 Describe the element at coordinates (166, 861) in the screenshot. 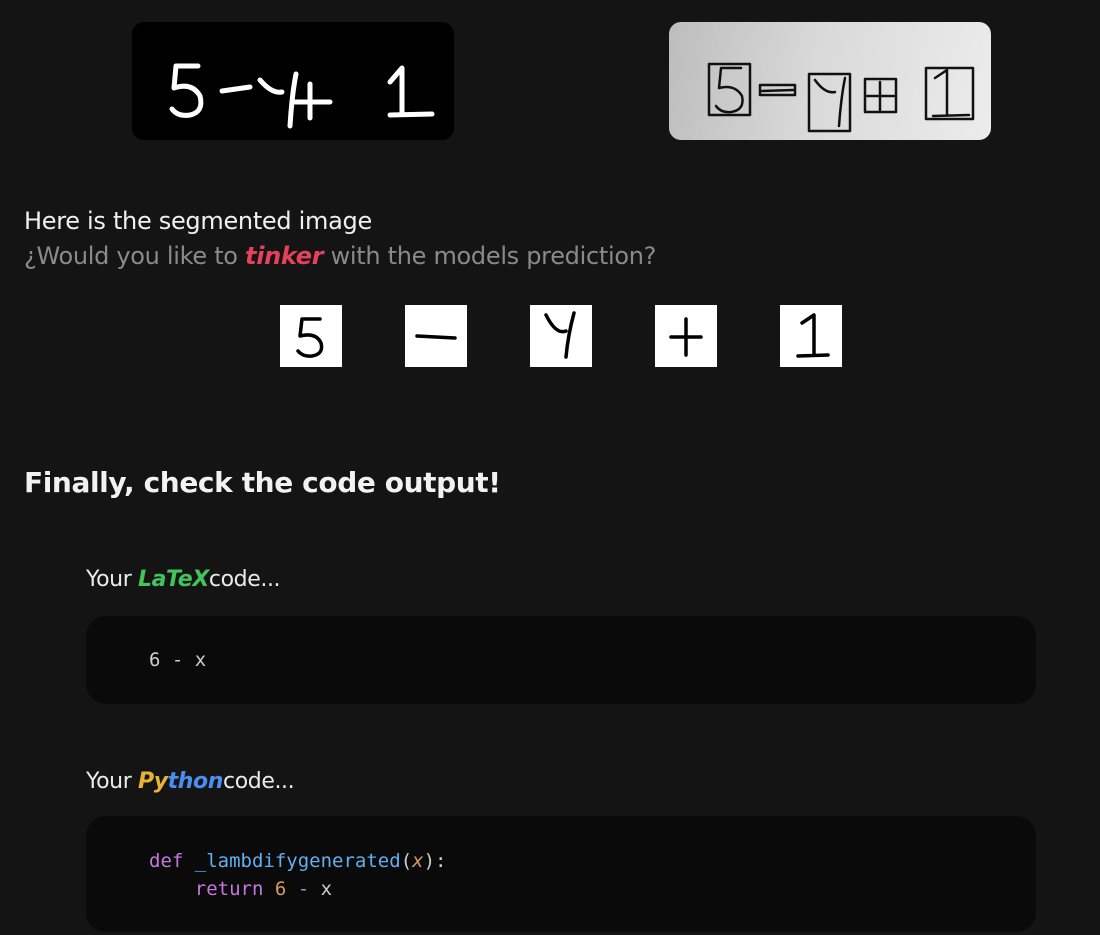

I see `code-keyword-def: def` at that location.